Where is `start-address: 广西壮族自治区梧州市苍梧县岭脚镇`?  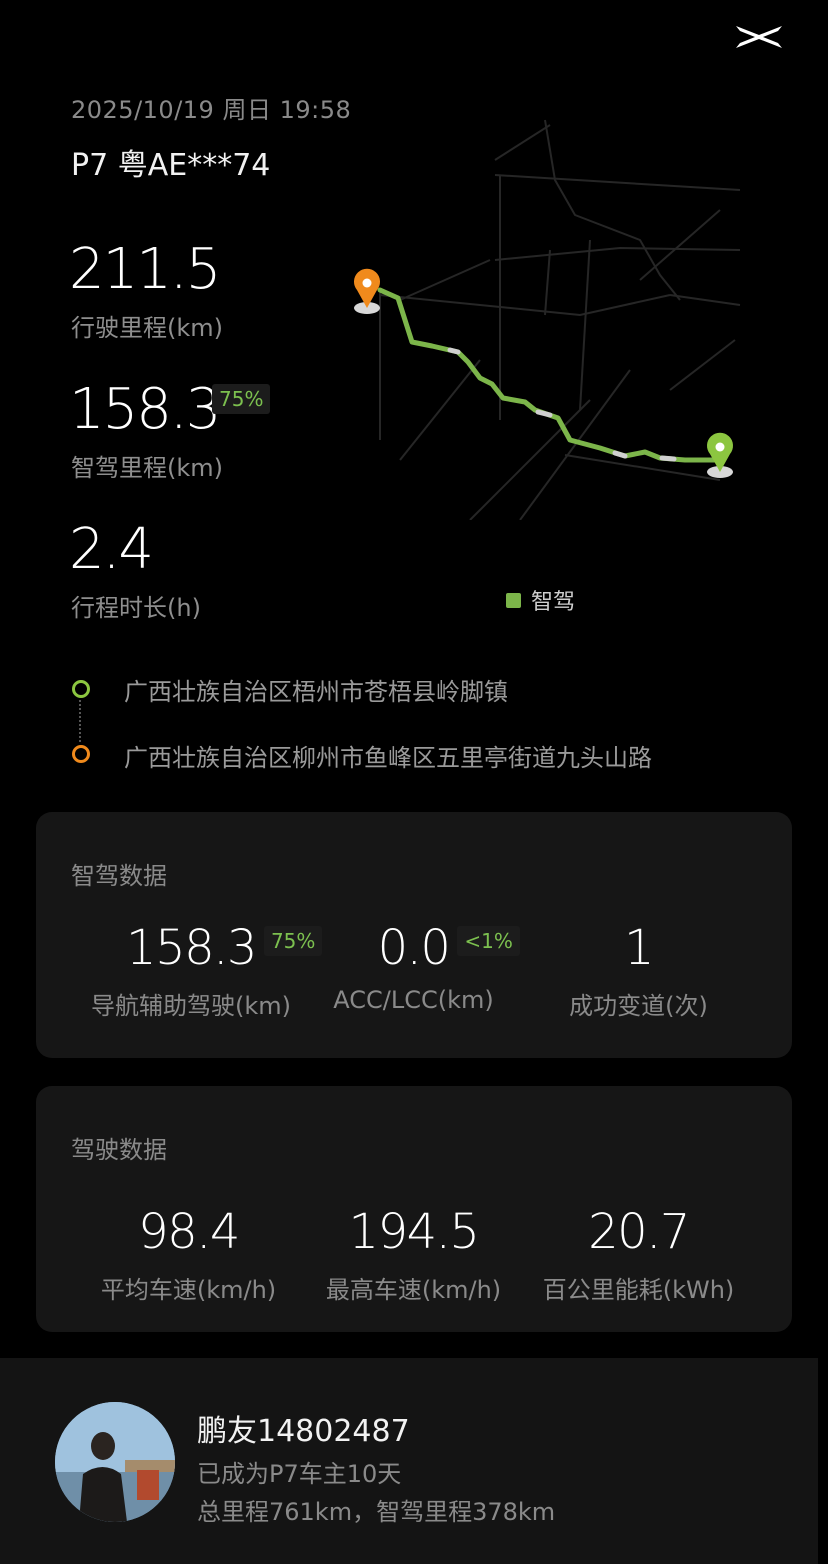 start-address: 广西壮族自治区梧州市苍梧县岭脚镇 is located at coordinates (316, 692).